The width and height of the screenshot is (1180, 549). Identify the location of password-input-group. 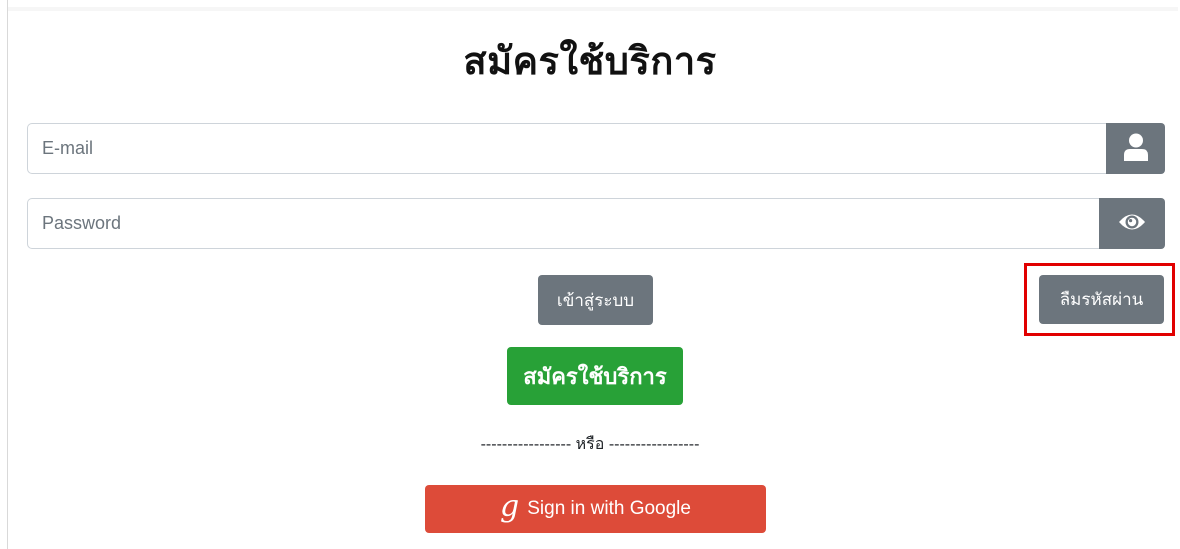
(596, 223).